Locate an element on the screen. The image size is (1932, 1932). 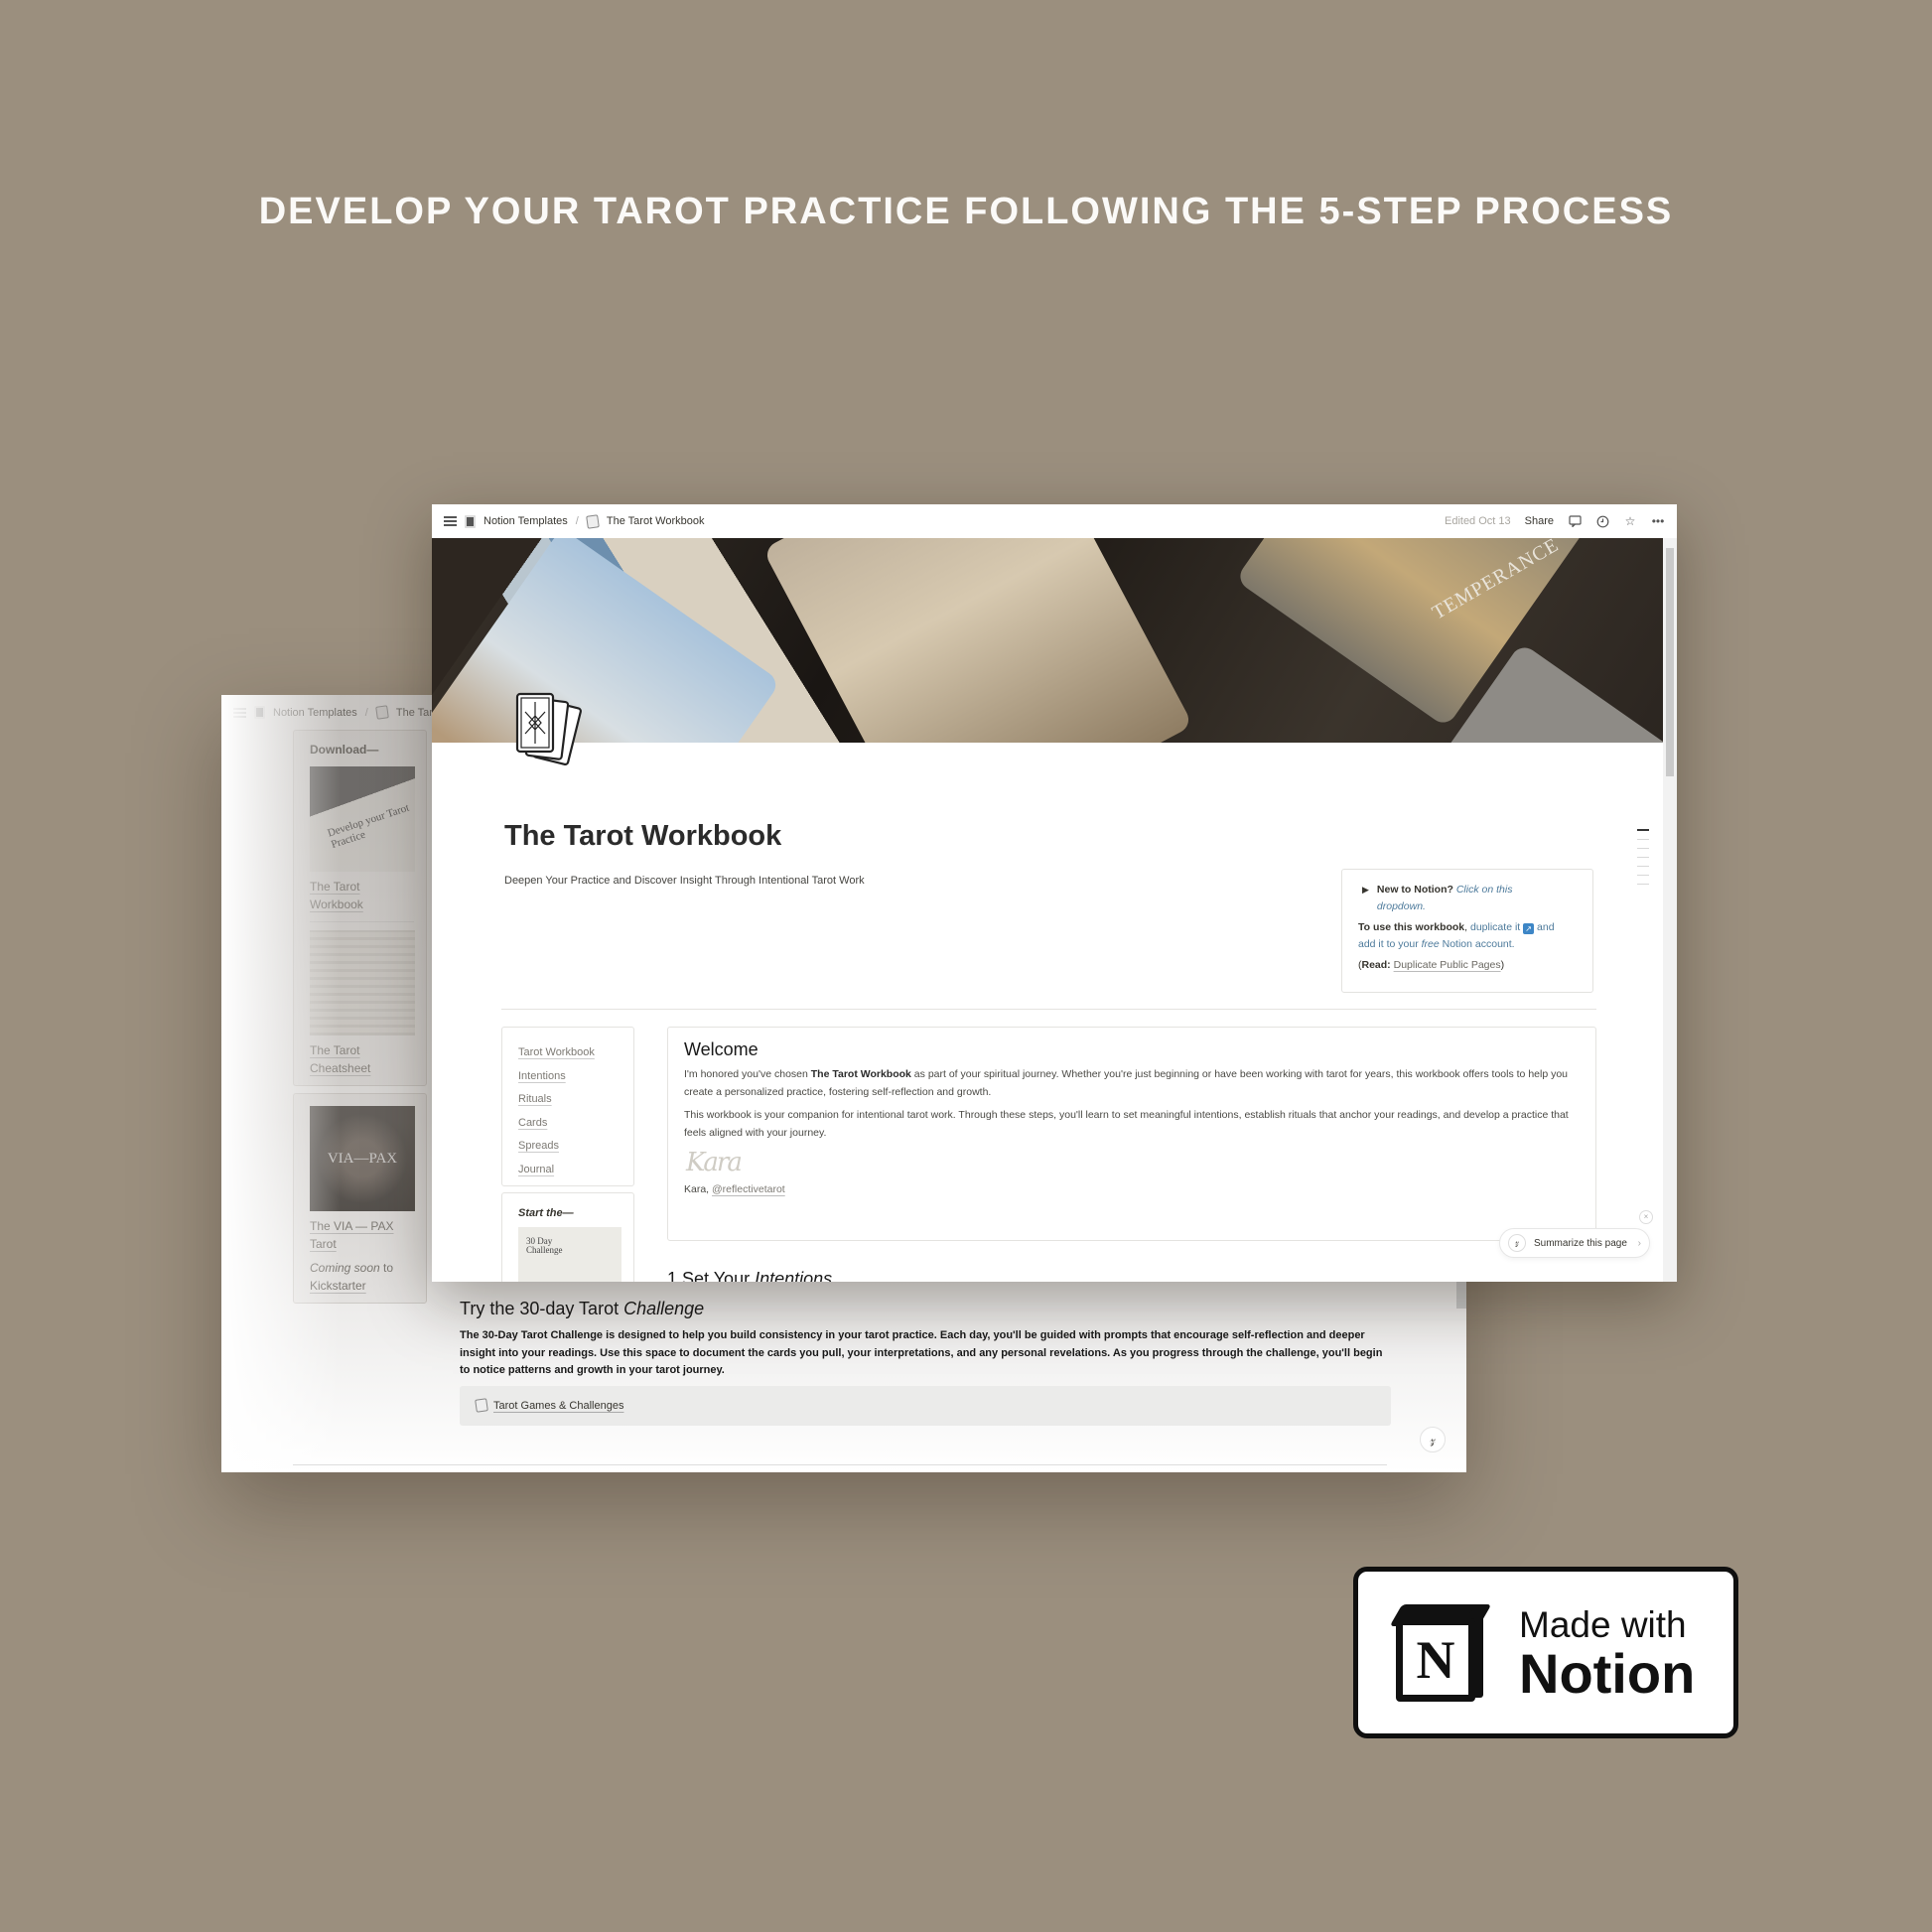
kickstarter-link: Kickstarter is located at coordinates (362, 1286).